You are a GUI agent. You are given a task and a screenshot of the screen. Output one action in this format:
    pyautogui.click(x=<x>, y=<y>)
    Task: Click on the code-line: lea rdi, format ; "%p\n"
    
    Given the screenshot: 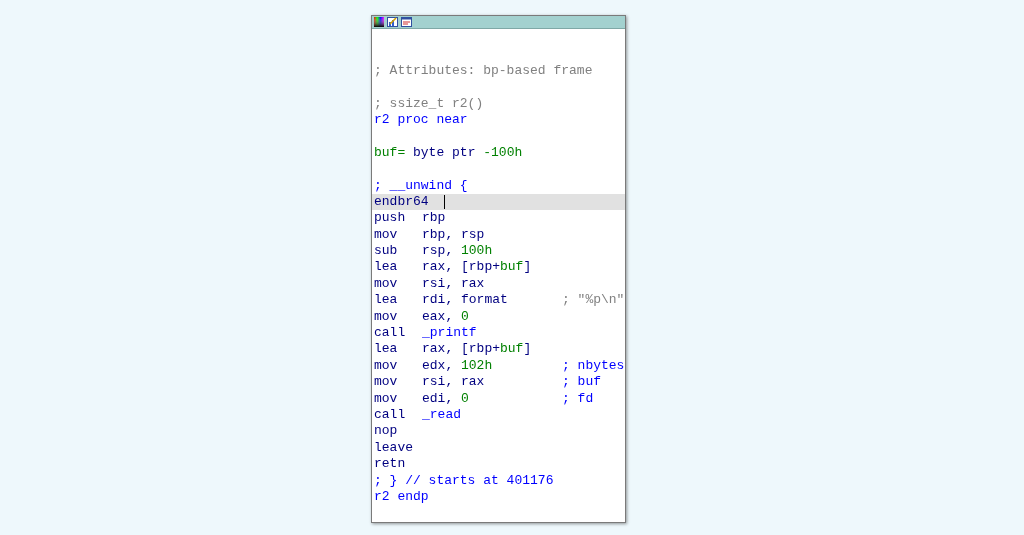 What is the action you would take?
    pyautogui.click(x=498, y=300)
    